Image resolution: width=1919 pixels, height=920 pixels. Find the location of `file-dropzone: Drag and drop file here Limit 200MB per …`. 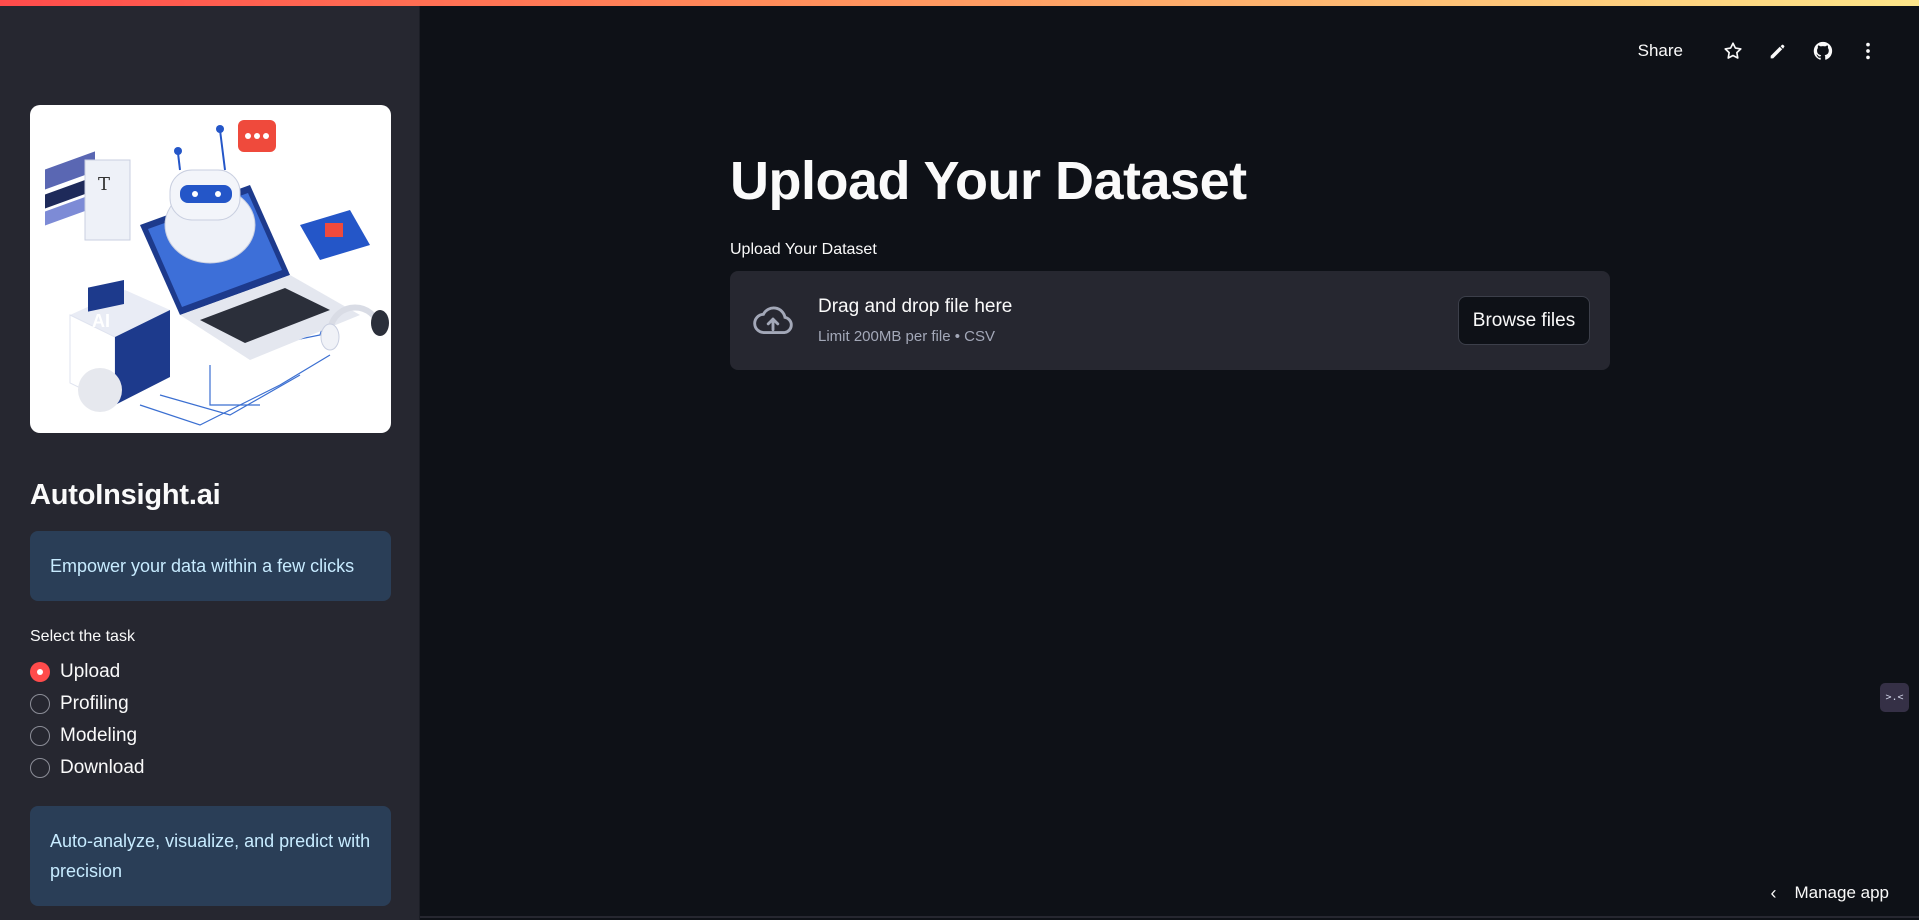

file-dropzone: Drag and drop file here Limit 200MB per … is located at coordinates (1170, 320).